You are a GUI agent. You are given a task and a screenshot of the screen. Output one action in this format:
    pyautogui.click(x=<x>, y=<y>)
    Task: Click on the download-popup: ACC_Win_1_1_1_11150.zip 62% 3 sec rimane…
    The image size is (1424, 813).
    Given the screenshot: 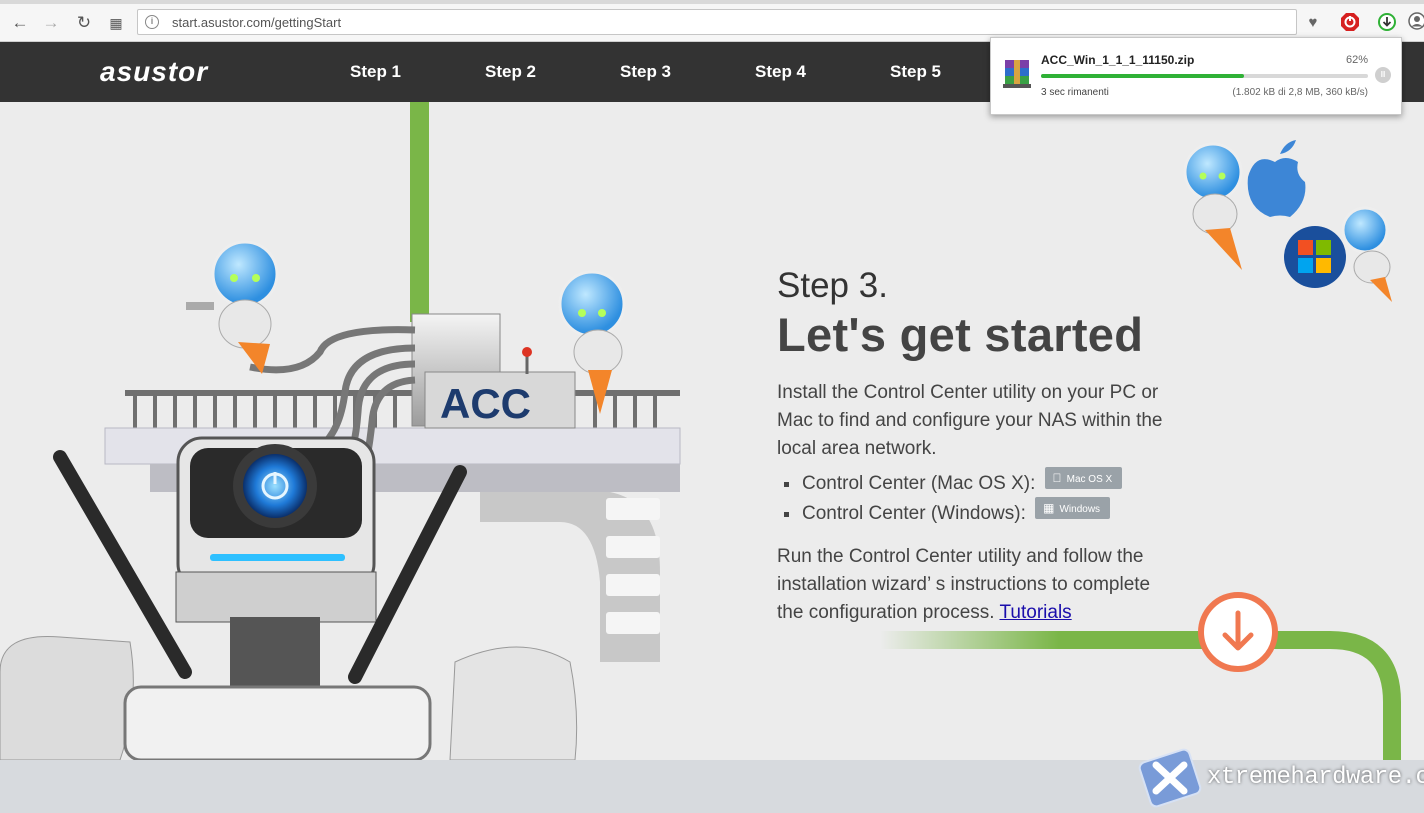 What is the action you would take?
    pyautogui.click(x=1196, y=76)
    